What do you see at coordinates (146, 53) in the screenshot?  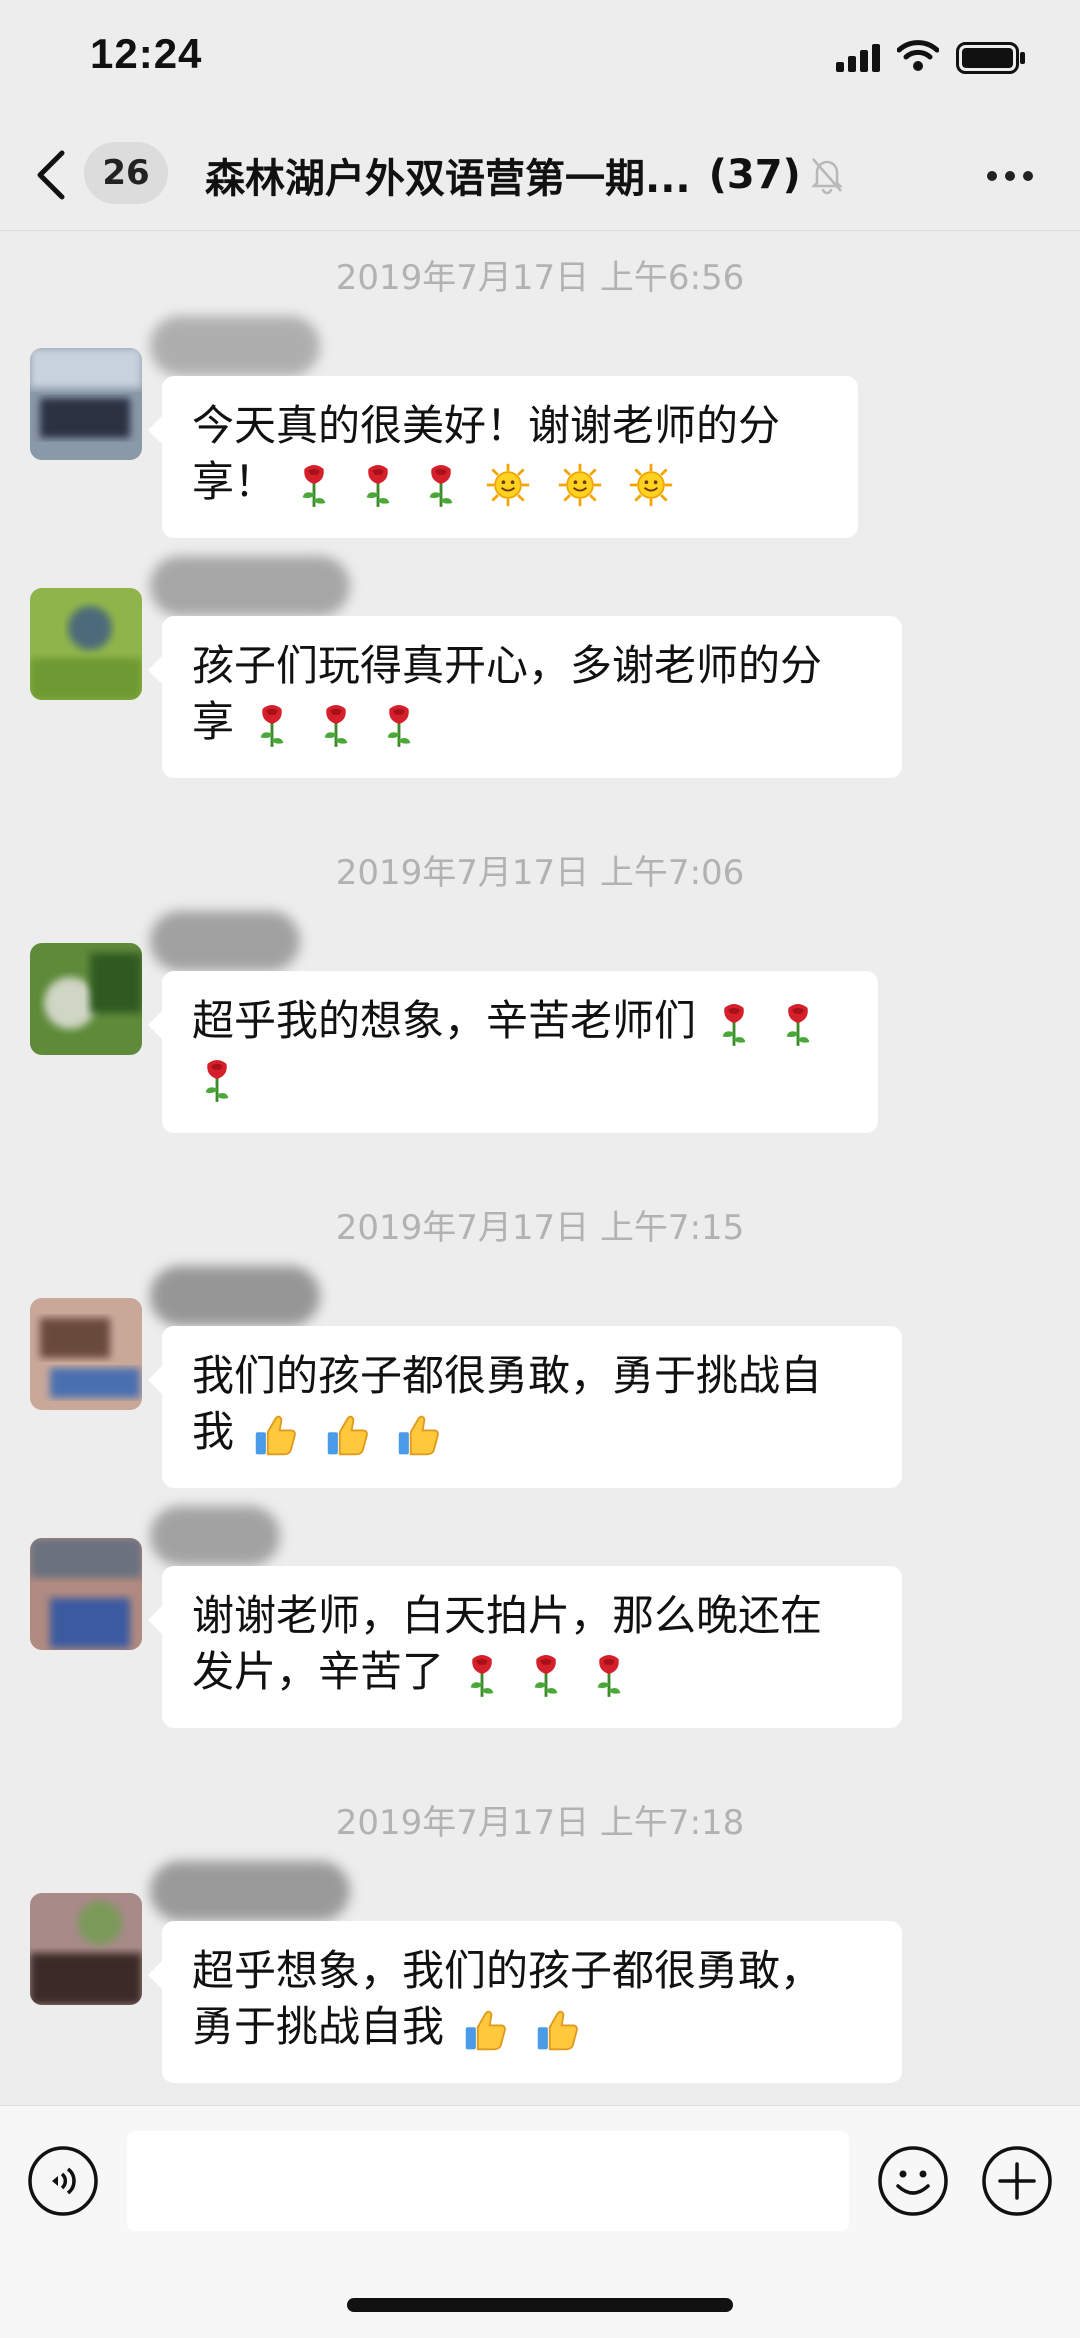 I see `status-time: 12:24` at bounding box center [146, 53].